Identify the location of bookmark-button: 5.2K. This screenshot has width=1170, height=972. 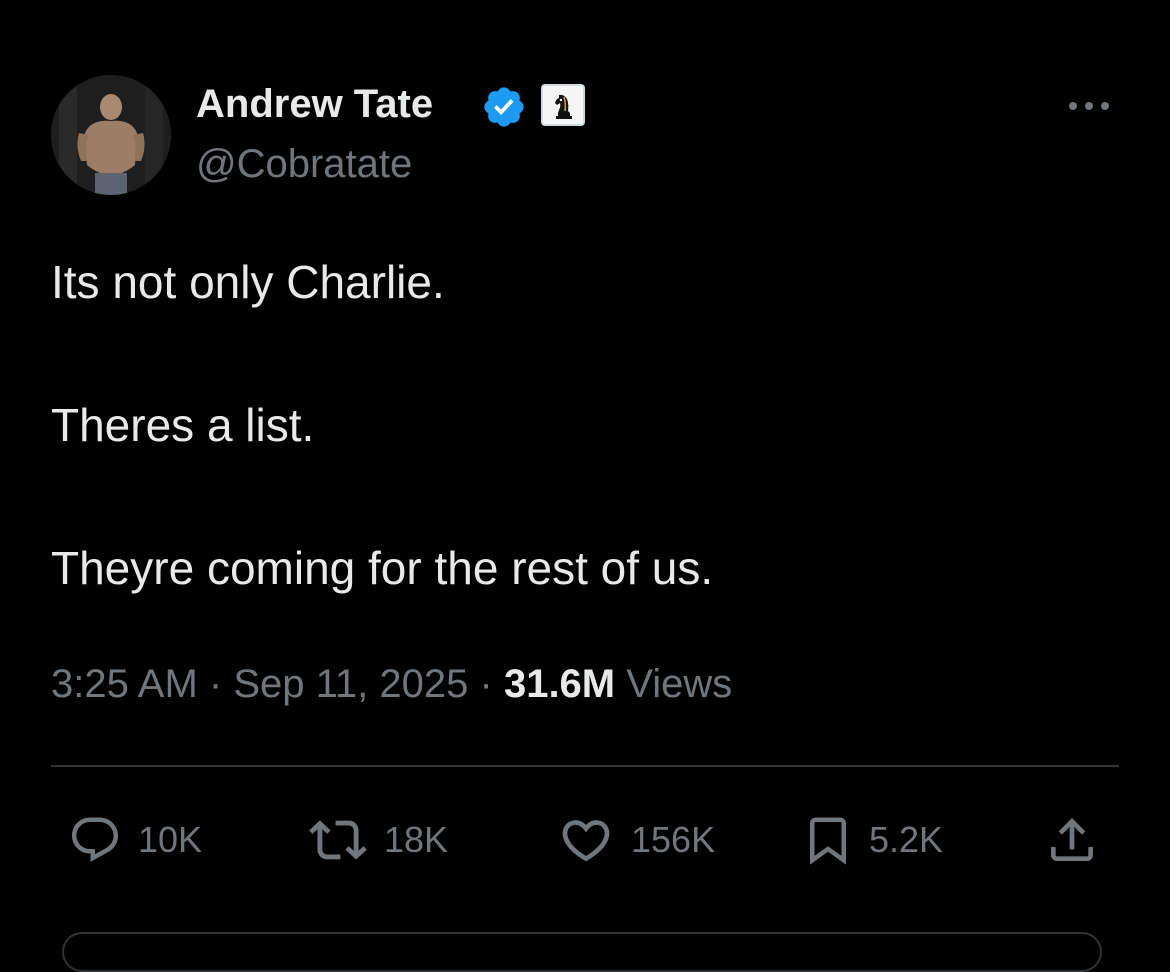
(872, 840).